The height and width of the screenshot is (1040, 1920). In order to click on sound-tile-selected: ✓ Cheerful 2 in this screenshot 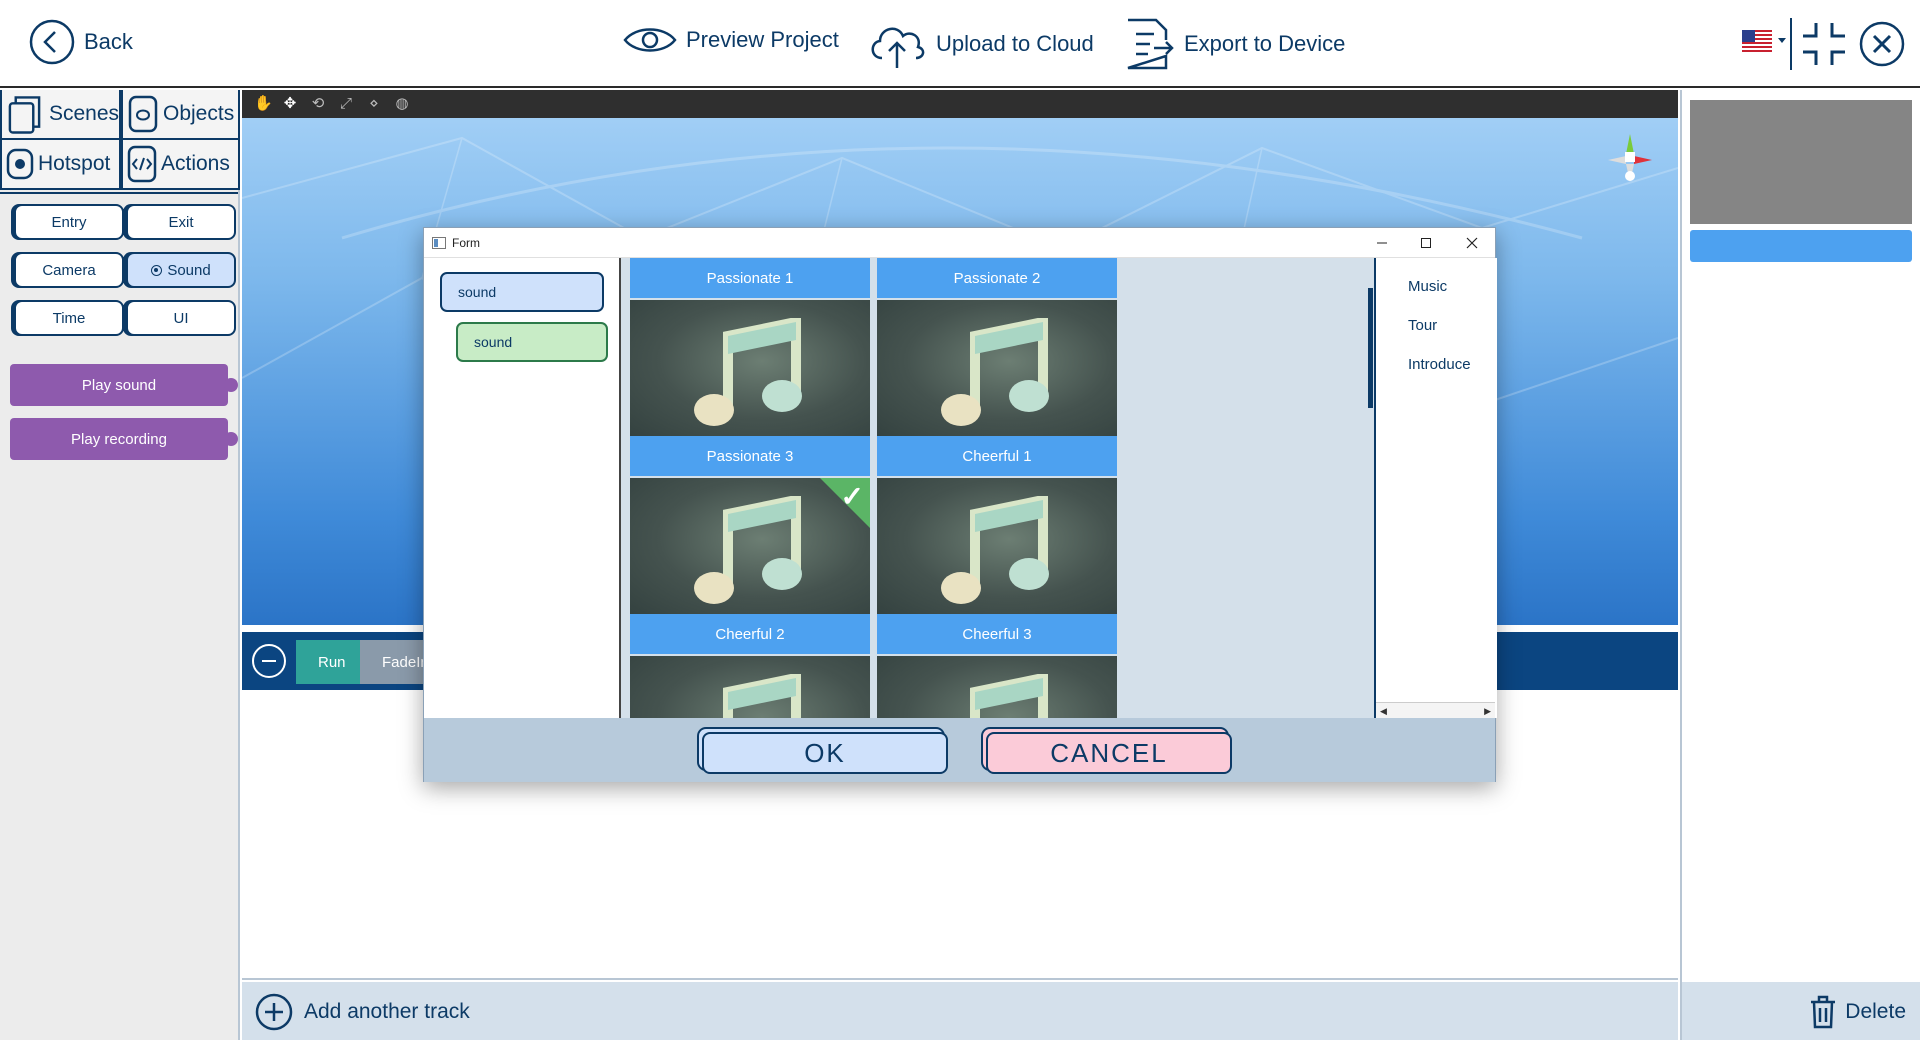, I will do `click(750, 566)`.